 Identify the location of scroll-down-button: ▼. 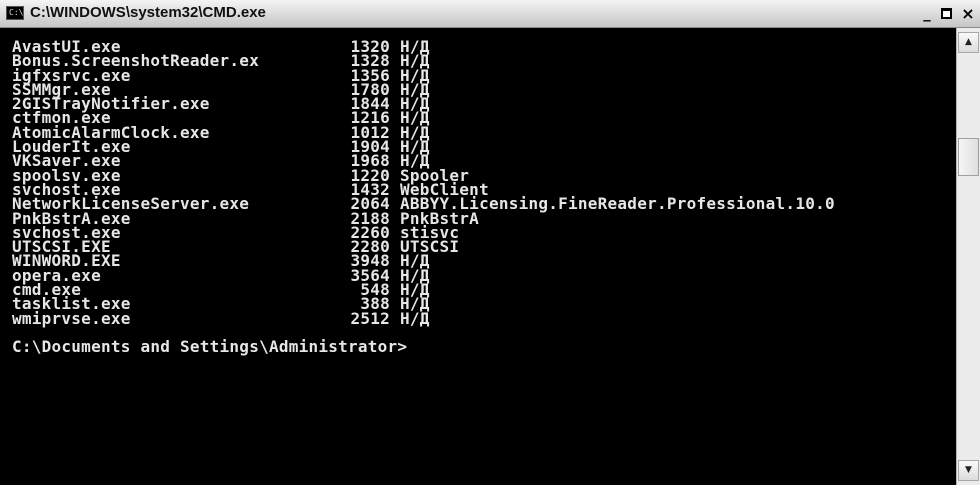
(968, 470).